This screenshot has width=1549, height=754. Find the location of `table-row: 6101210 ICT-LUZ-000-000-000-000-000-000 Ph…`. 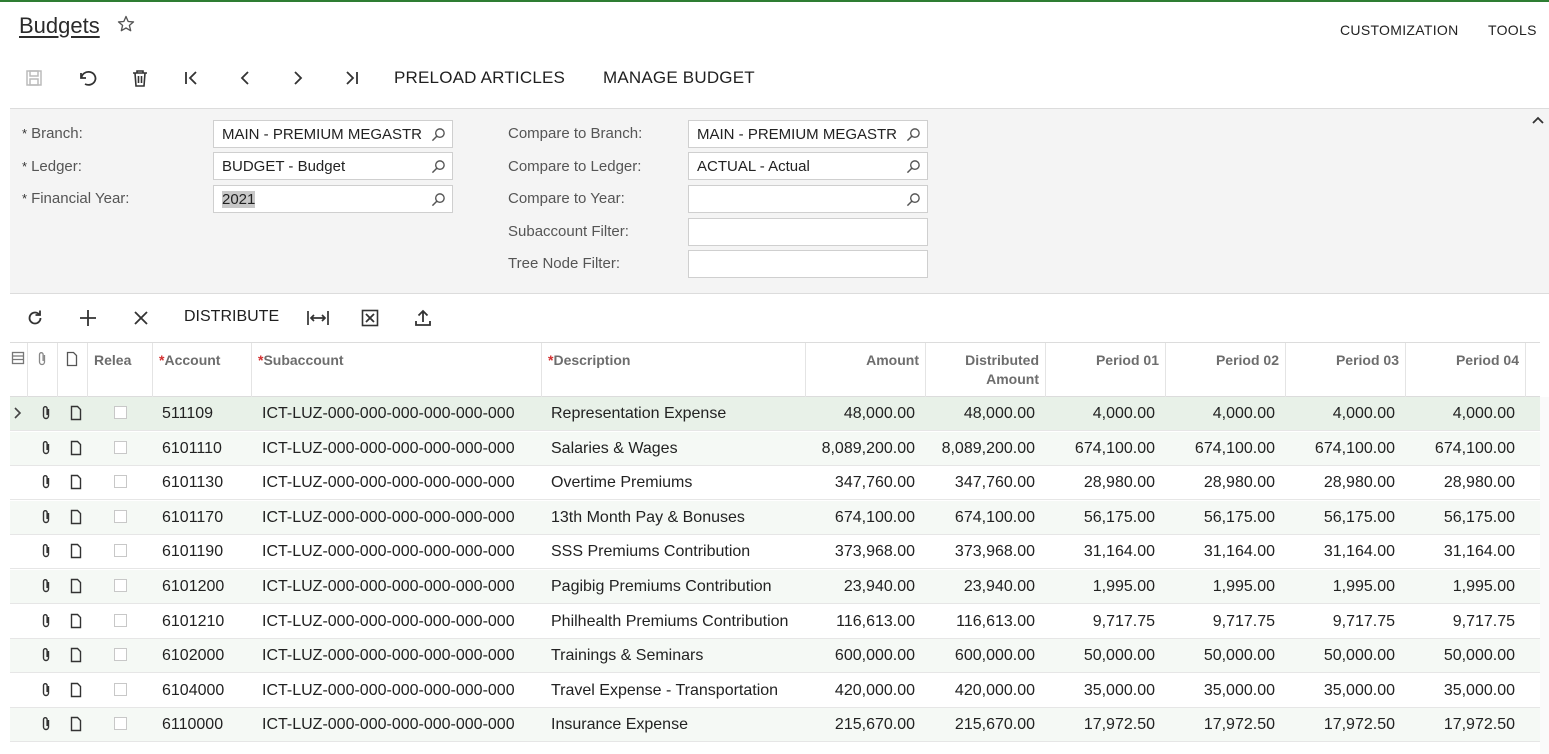

table-row: 6101210 ICT-LUZ-000-000-000-000-000-000 Ph… is located at coordinates (775, 622).